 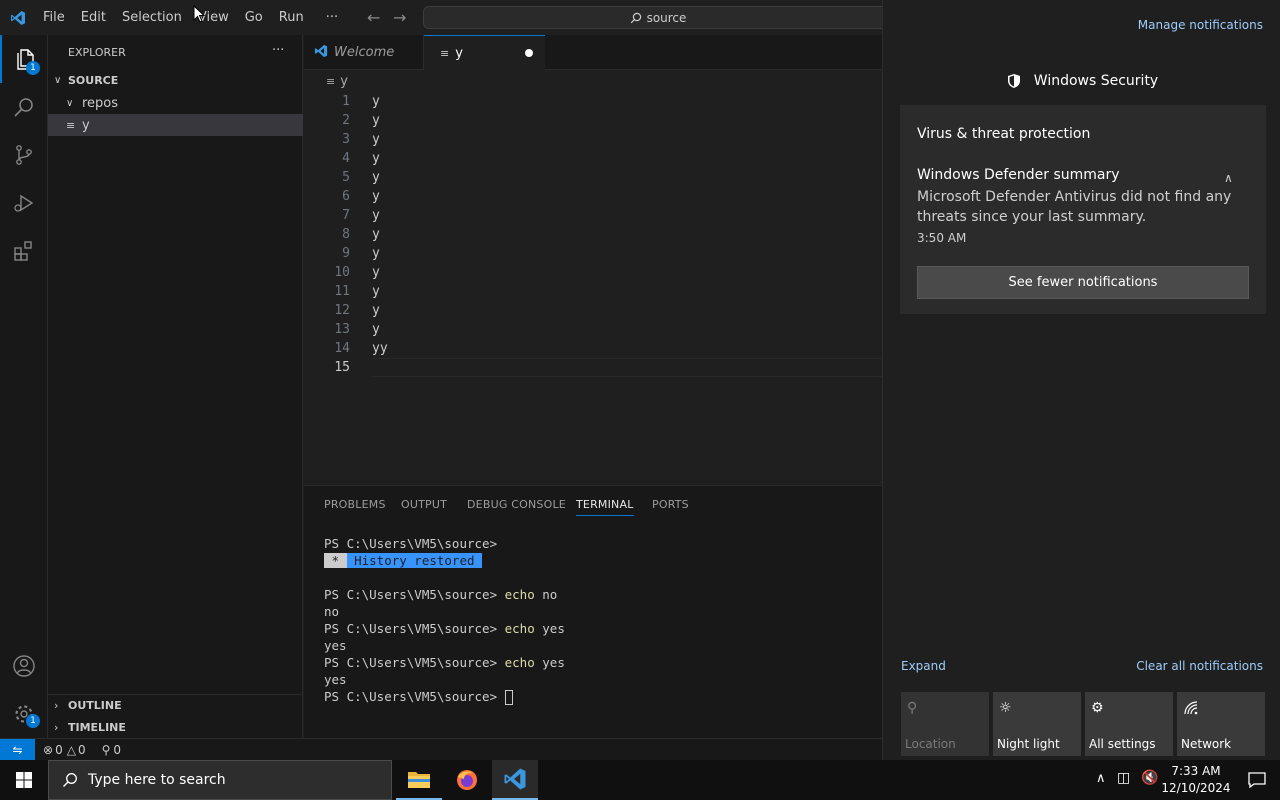 What do you see at coordinates (419, 780) in the screenshot?
I see `file-explorer-taskbar-button` at bounding box center [419, 780].